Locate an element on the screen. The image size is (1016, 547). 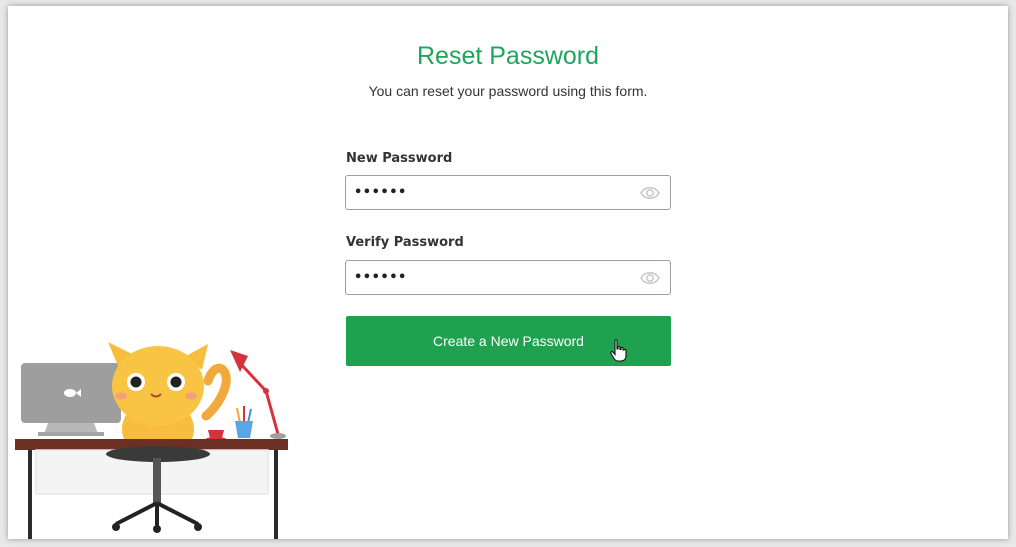
verify-password-value: •••••• is located at coordinates (380, 277).